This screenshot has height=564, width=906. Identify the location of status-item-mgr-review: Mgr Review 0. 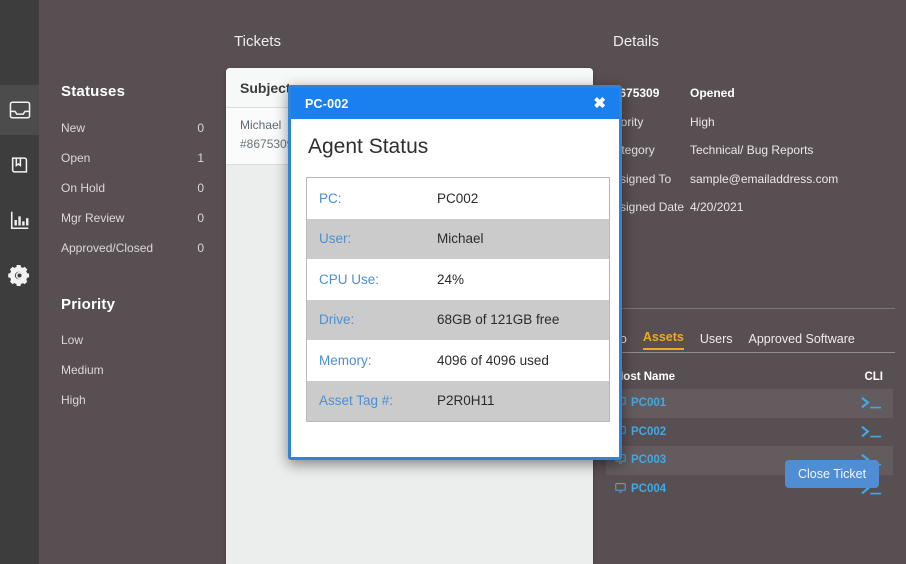
(132, 218).